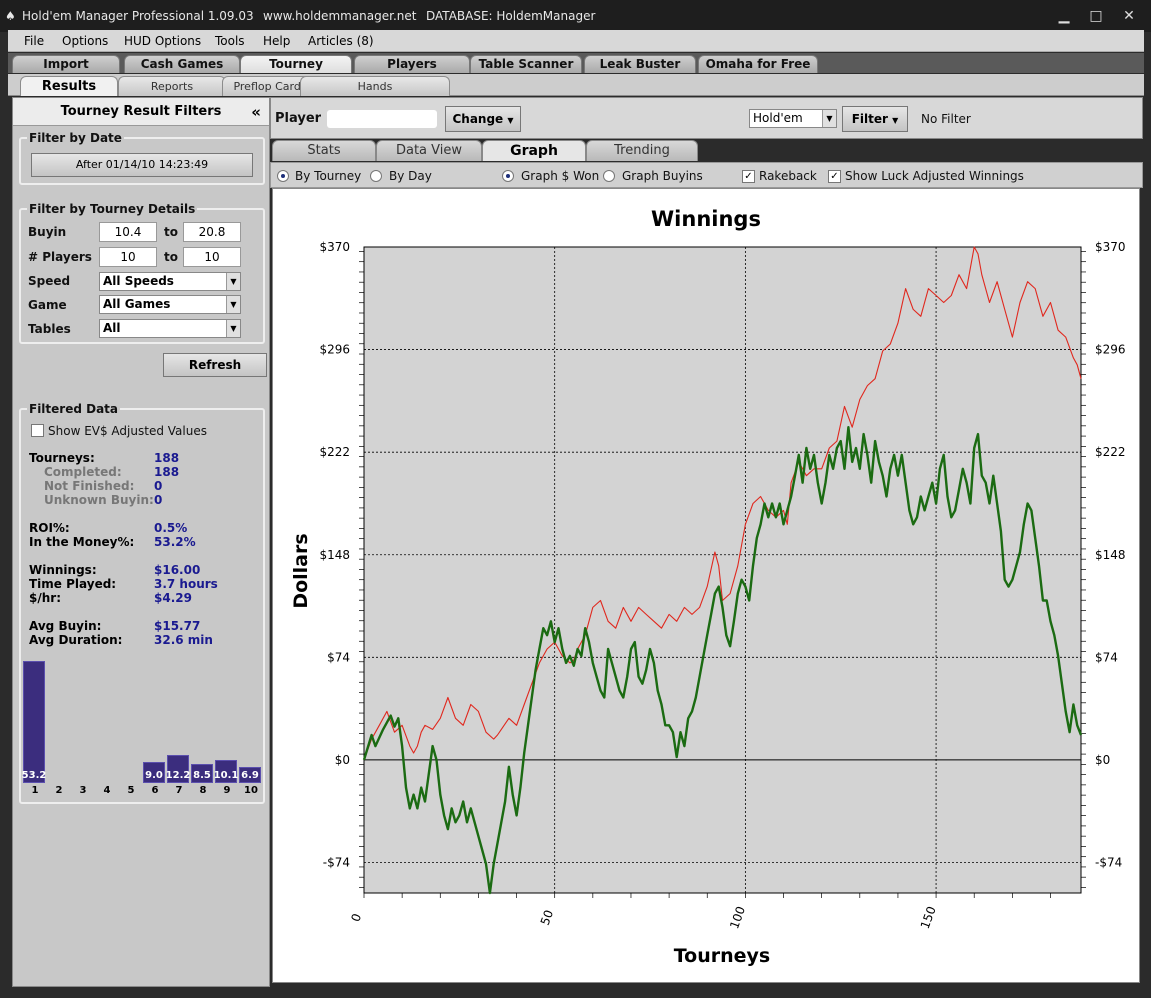 The image size is (1151, 998). Describe the element at coordinates (576, 85) in the screenshot. I see `sub-tabs: Results Reports Preflop Cards Hands` at that location.